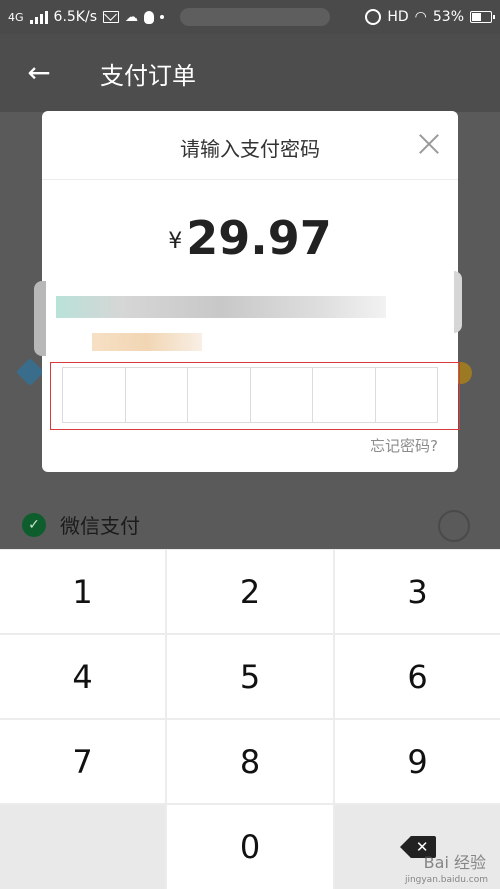 This screenshot has height=889, width=500. What do you see at coordinates (111, 17) in the screenshot?
I see `mail-icon` at bounding box center [111, 17].